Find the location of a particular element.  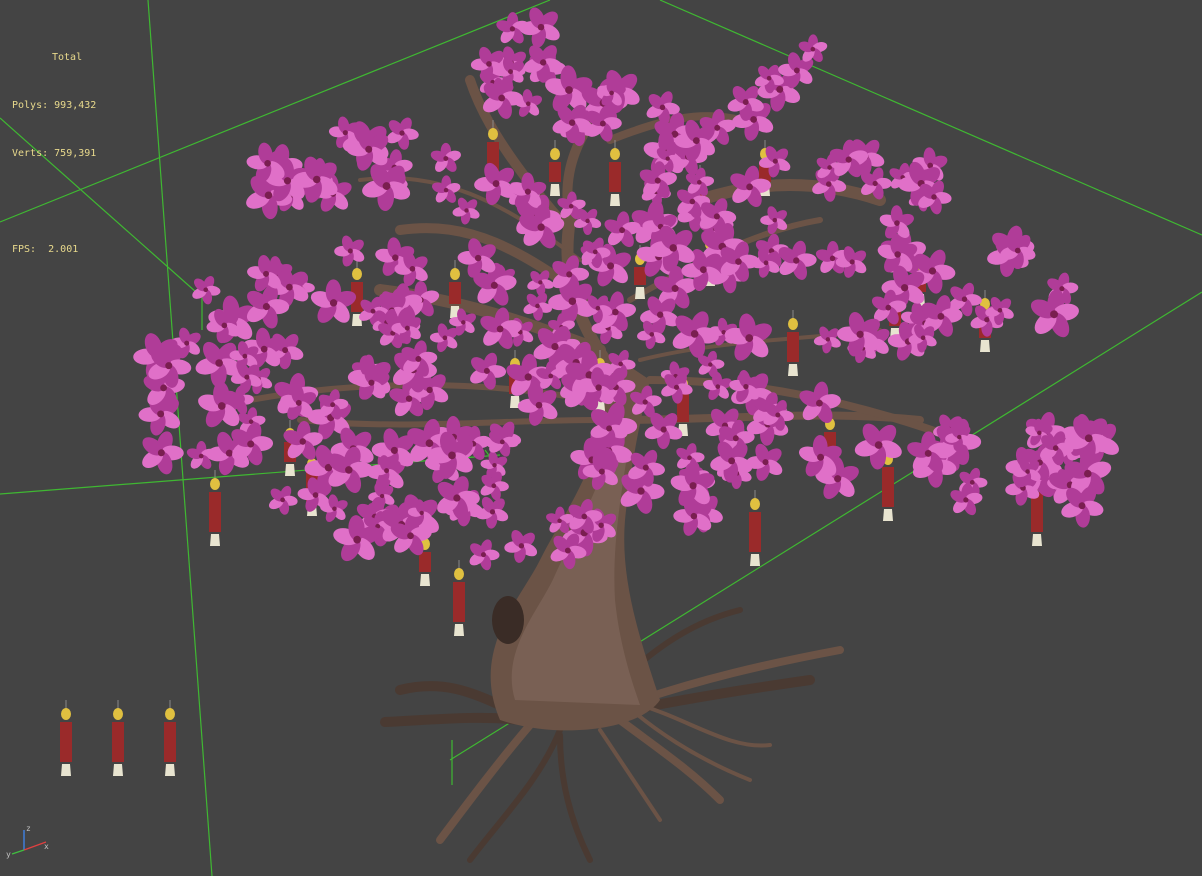

axis-y-label: y is located at coordinates (8, 854).